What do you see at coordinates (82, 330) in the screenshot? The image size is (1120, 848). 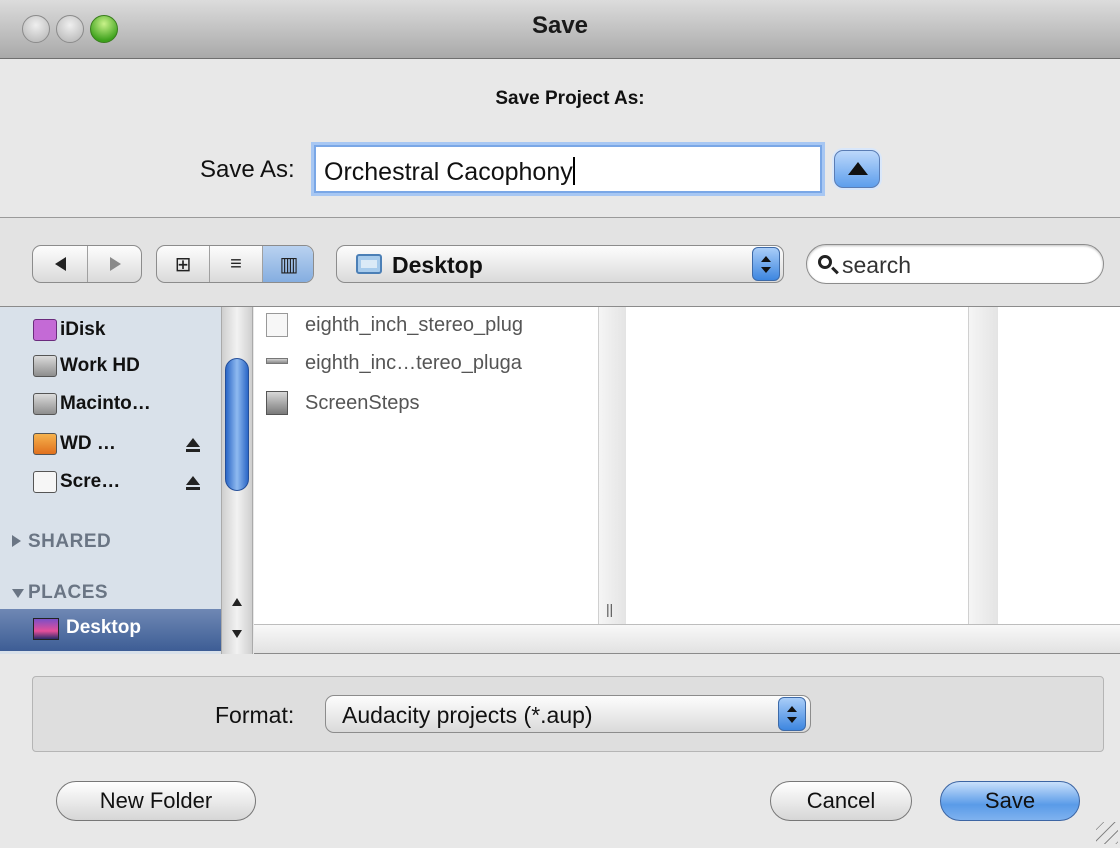 I see `sidebar-item-idisk: iDisk` at bounding box center [82, 330].